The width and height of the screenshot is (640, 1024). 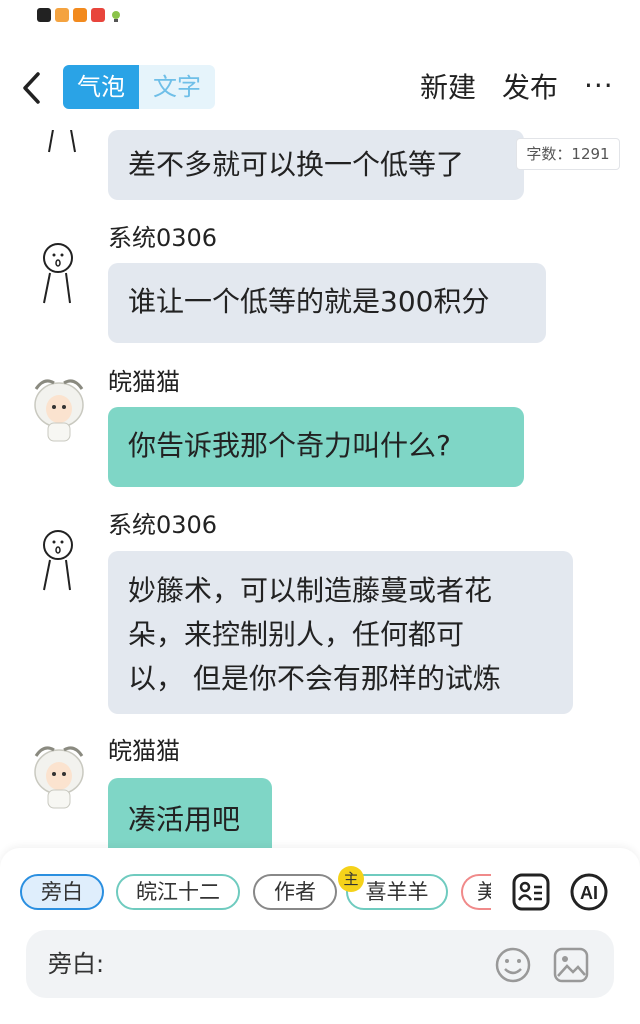 What do you see at coordinates (314, 678) in the screenshot?
I see `message-text-line: 以， 但是你不会有那样的试炼` at bounding box center [314, 678].